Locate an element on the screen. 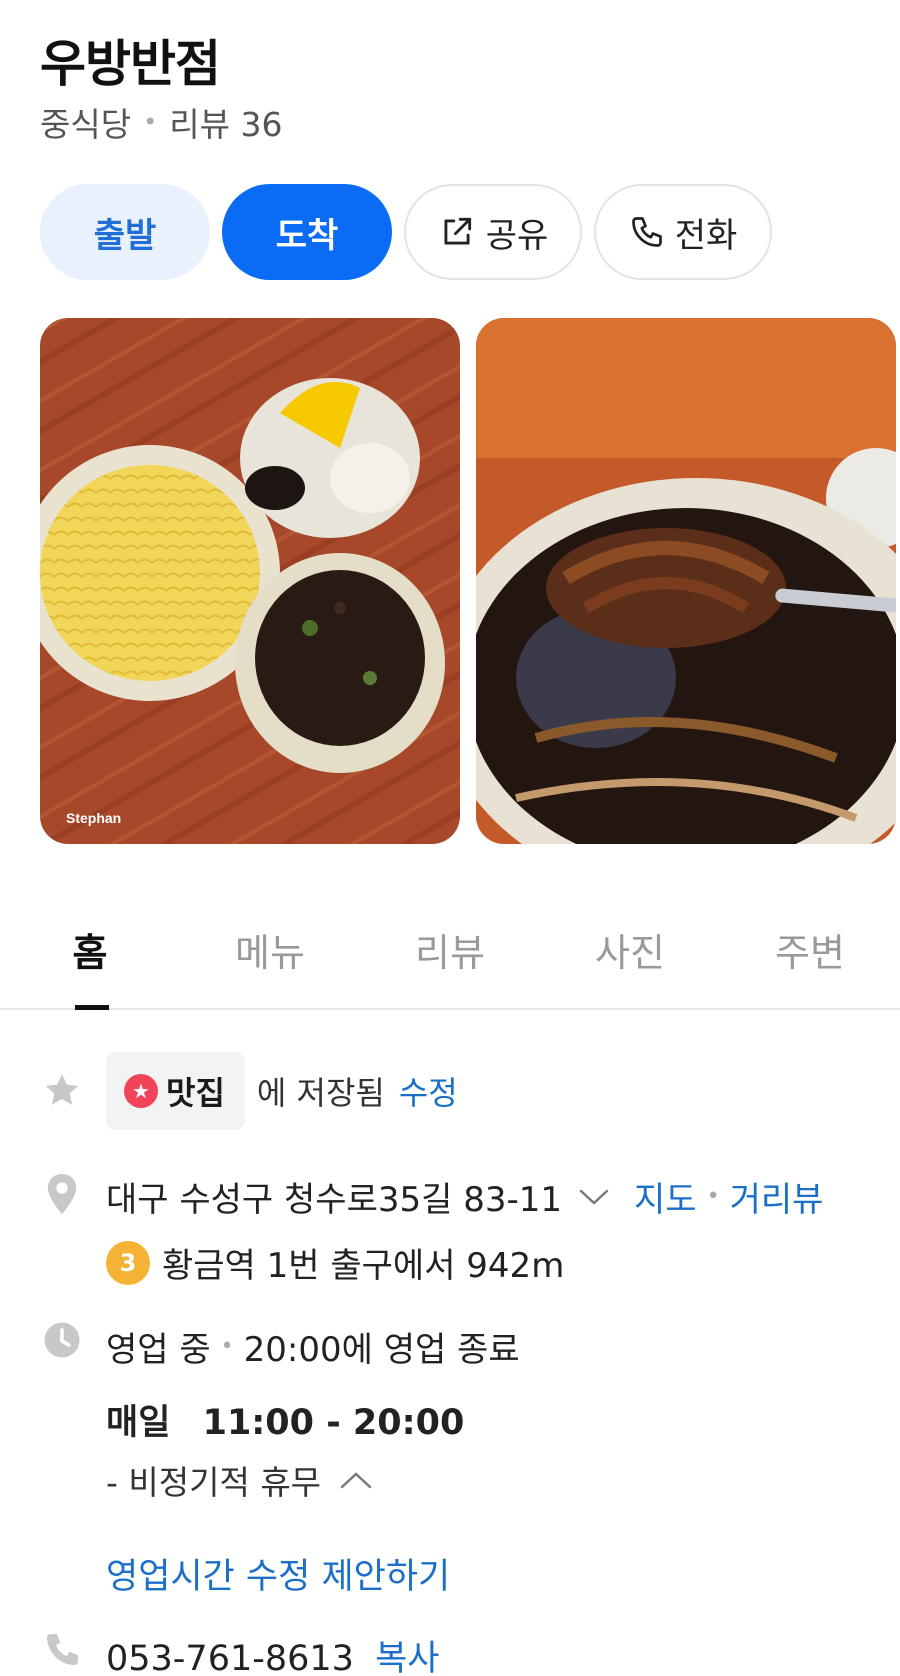  business-hours: 매일 11:00 - 20:00 is located at coordinates (285, 1419).